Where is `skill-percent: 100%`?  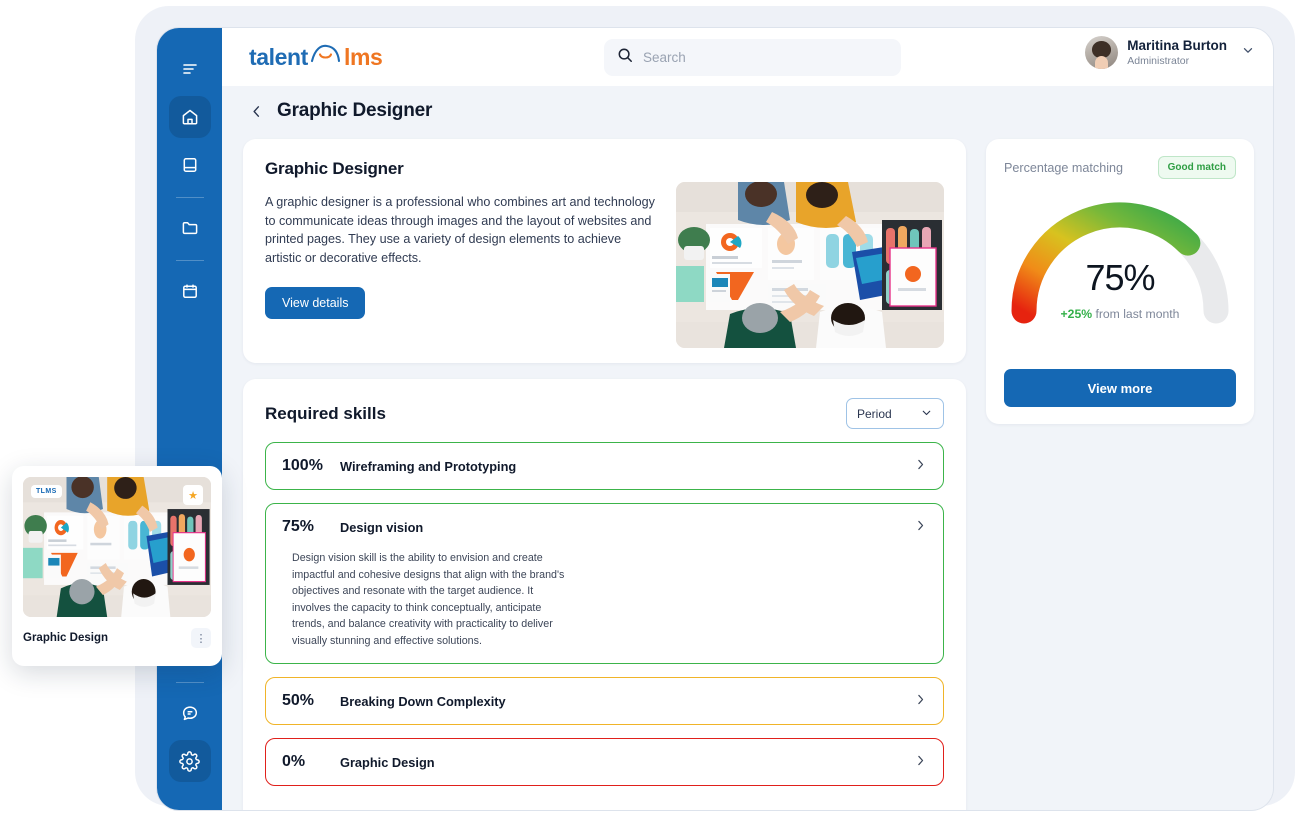 skill-percent: 100% is located at coordinates (302, 465).